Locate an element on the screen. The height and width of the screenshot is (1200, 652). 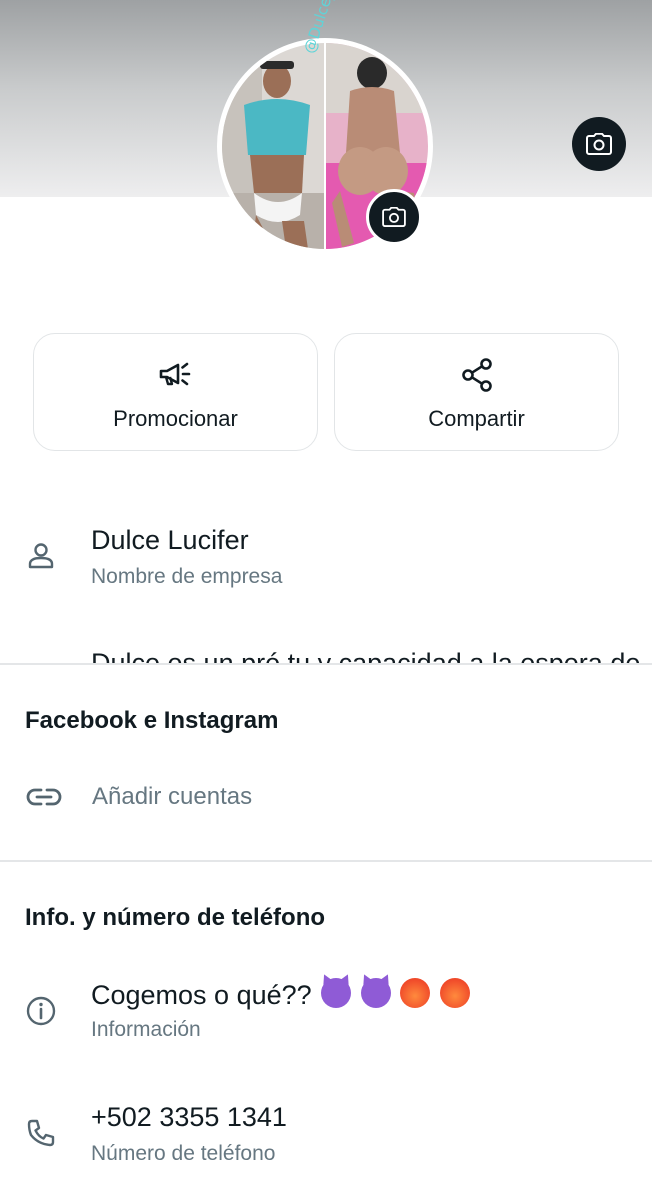
avatar-camera-button is located at coordinates (394, 217).